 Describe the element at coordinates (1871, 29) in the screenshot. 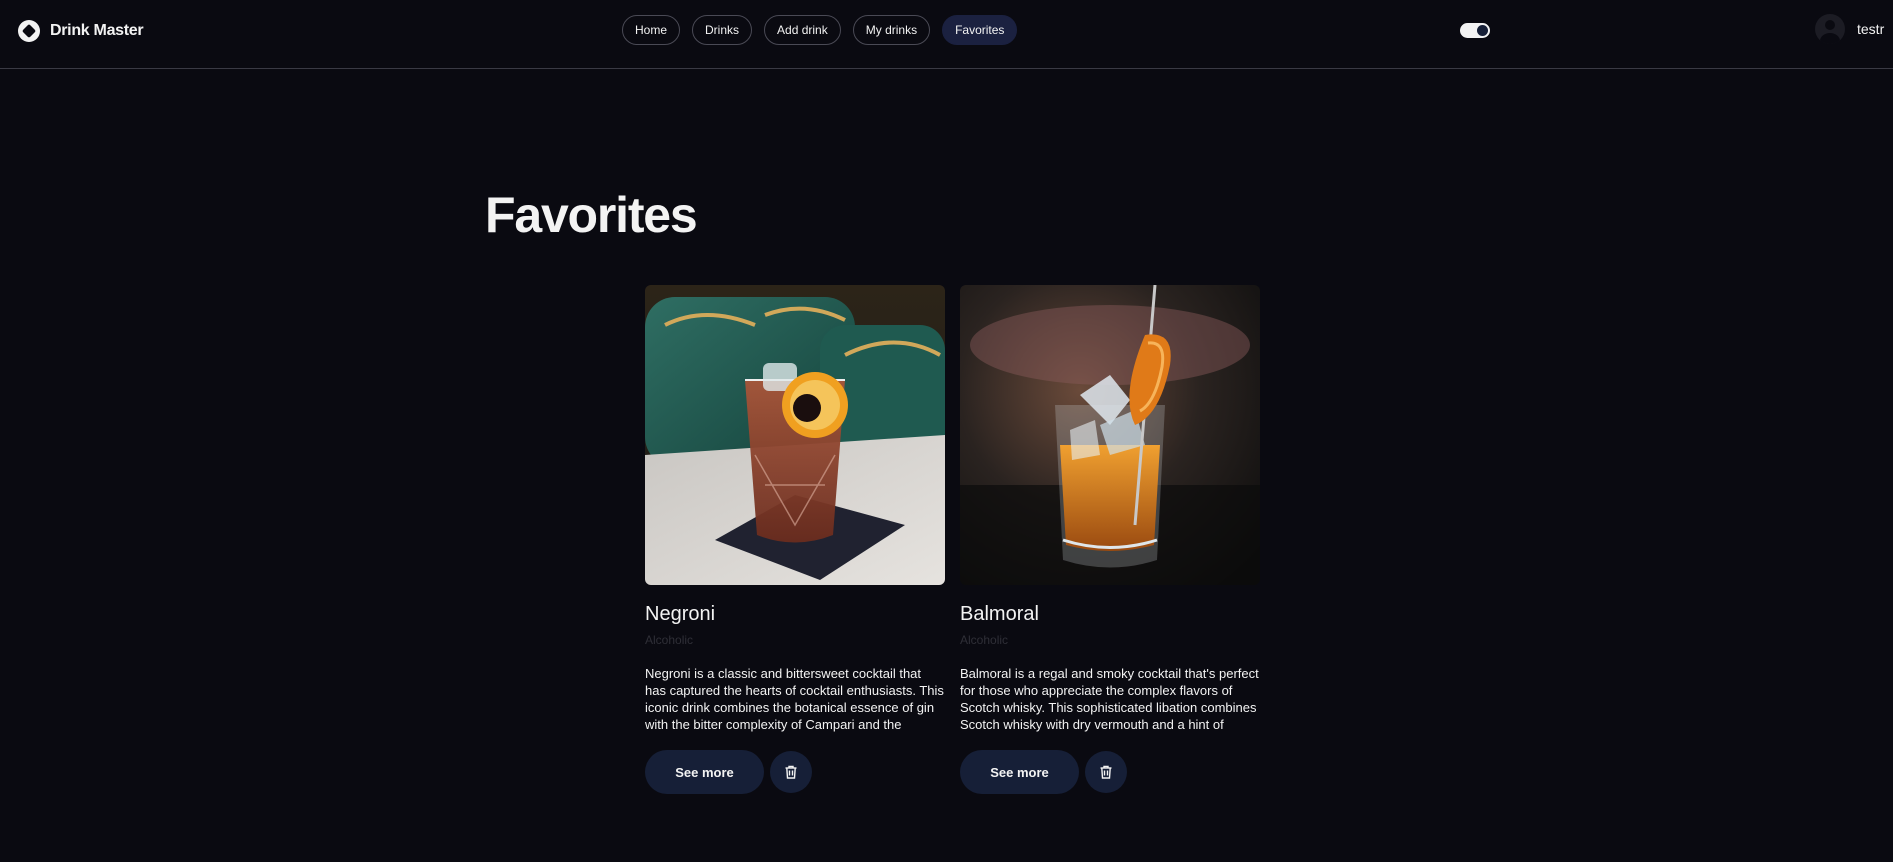

I see `username: testr` at that location.